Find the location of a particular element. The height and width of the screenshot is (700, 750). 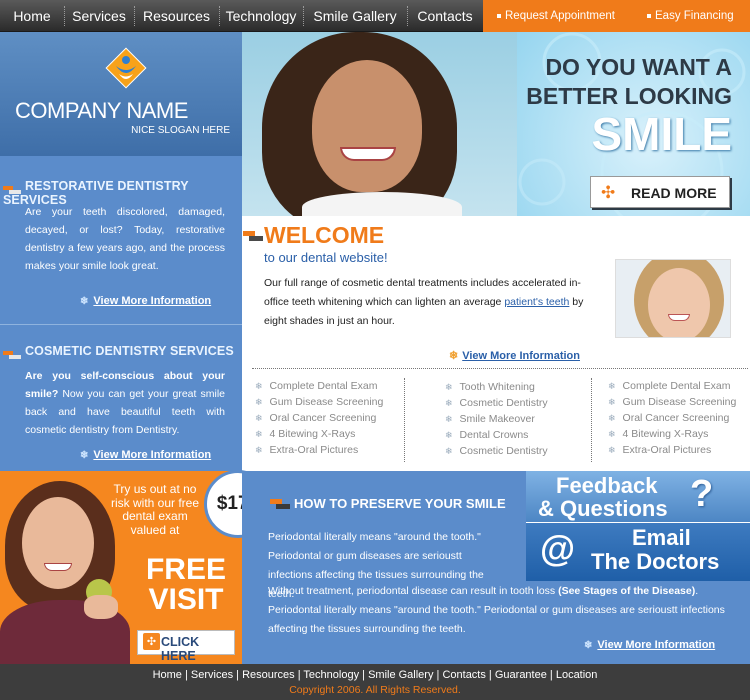

service-item: ❄ Complete Dental Exam is located at coordinates (669, 386).